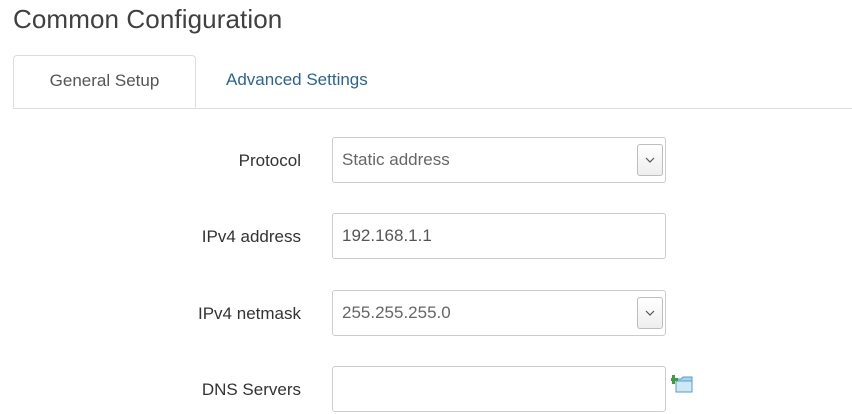 Image resolution: width=852 pixels, height=414 pixels. I want to click on tab-advanced-settings: Advanced Settings, so click(297, 81).